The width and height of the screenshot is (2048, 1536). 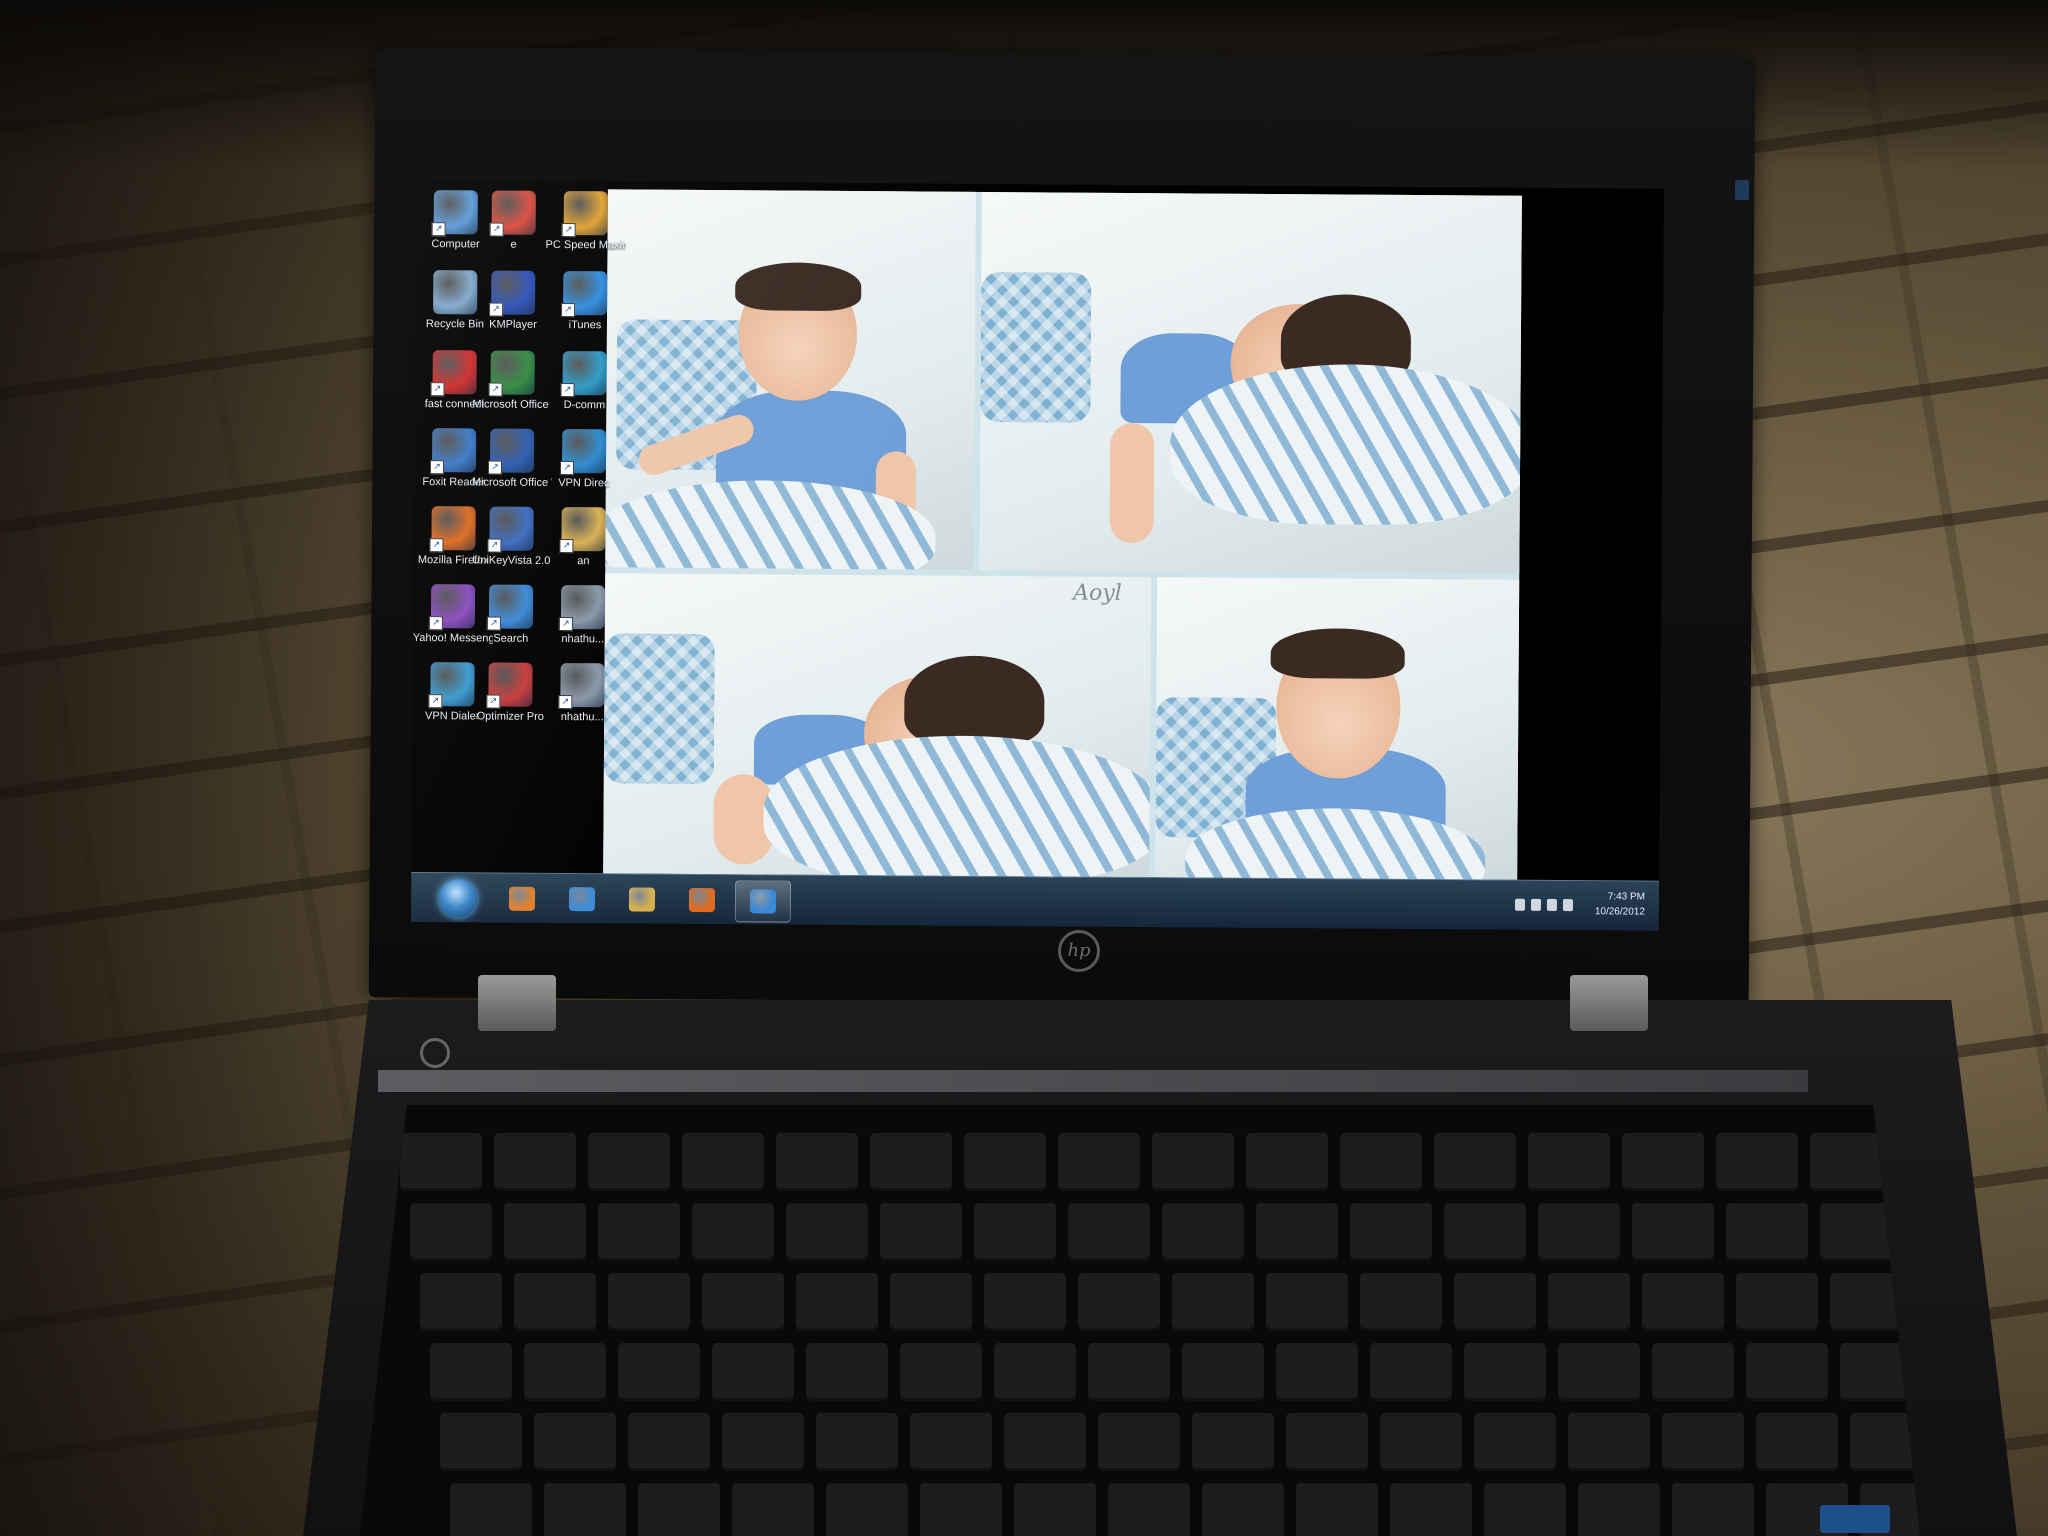 I want to click on desktop-shortcut-label: Search, so click(x=511, y=638).